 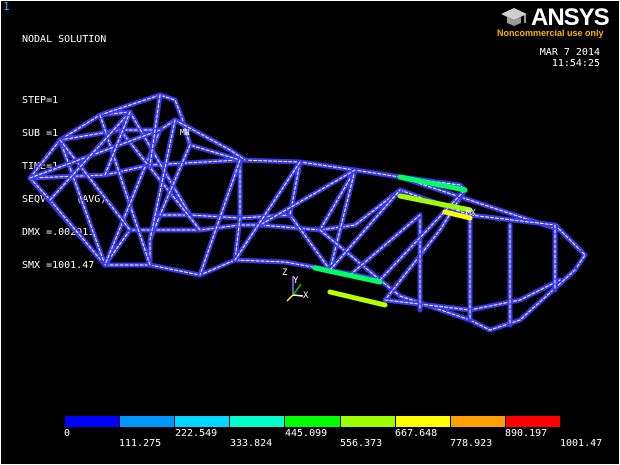 I want to click on contour-legend, so click(x=312, y=422).